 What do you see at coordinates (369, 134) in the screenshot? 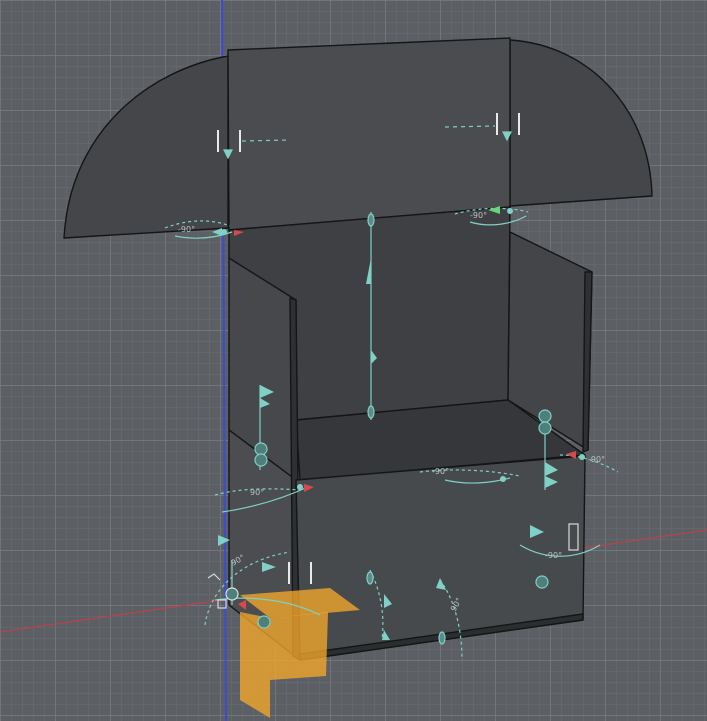
I see `lid-panel` at bounding box center [369, 134].